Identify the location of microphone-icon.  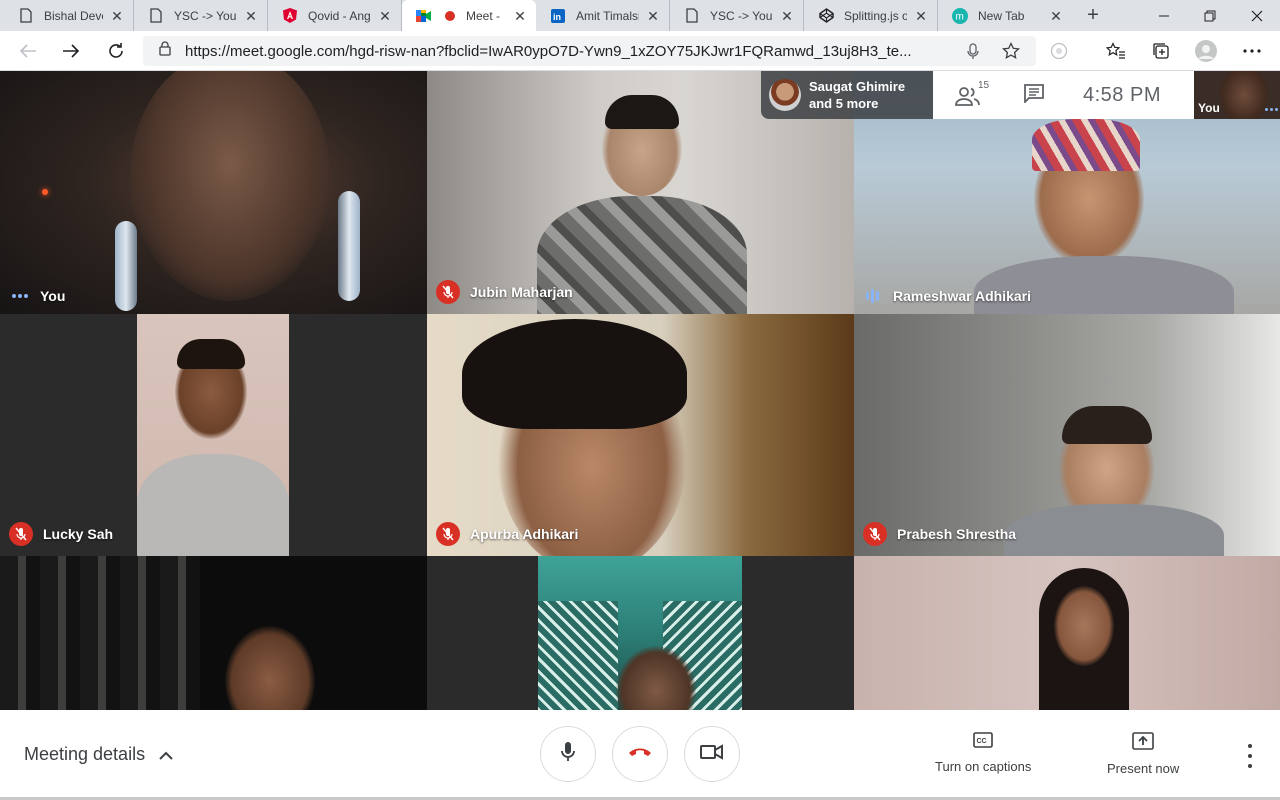
(568, 754).